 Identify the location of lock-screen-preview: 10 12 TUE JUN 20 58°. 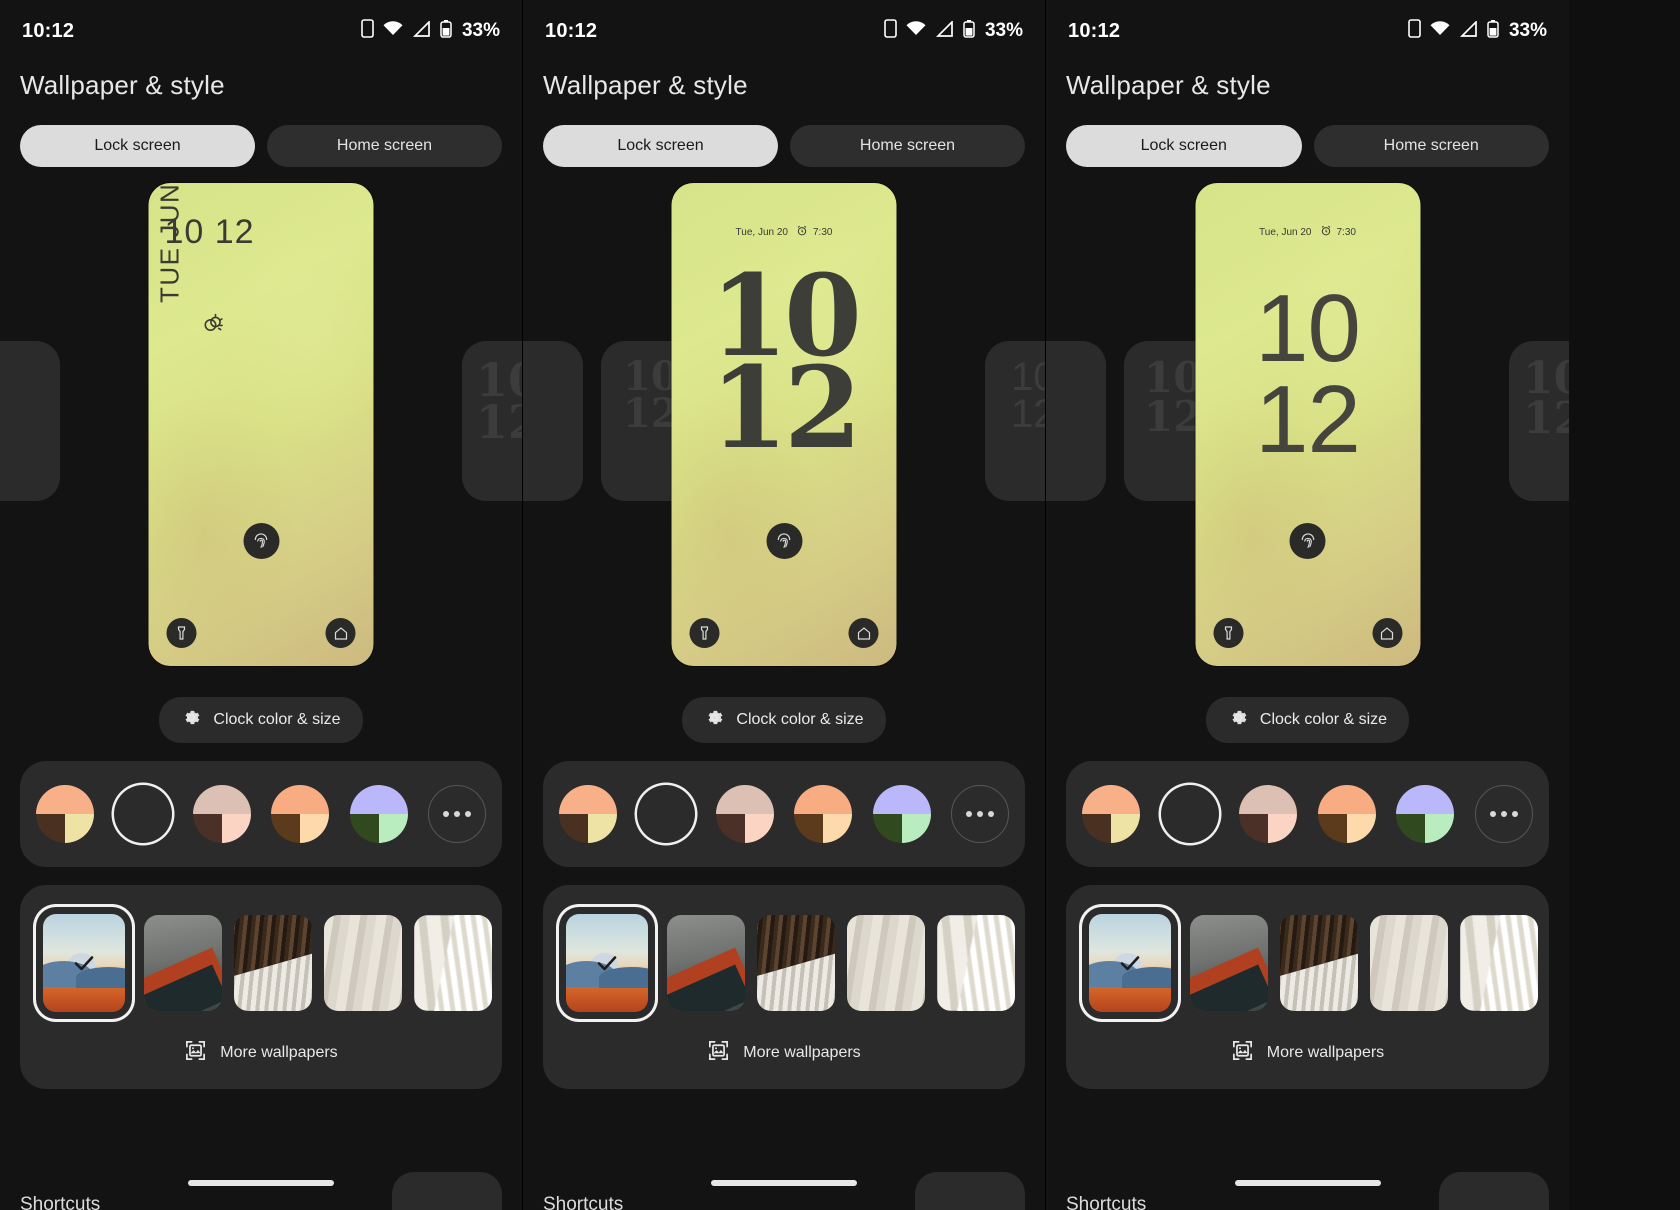
(261, 424).